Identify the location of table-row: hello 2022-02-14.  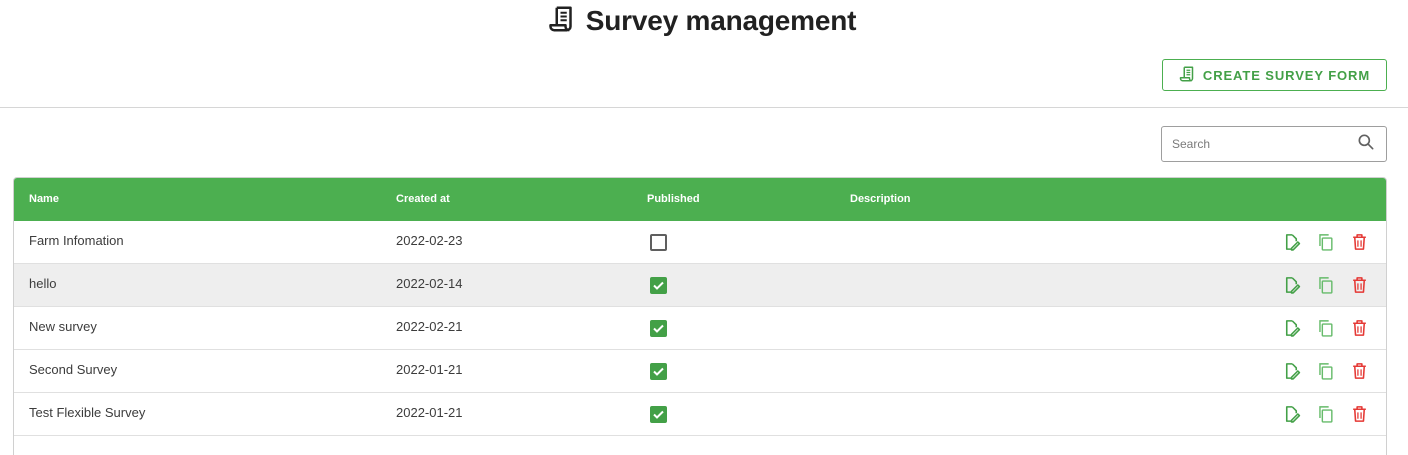
(700, 285).